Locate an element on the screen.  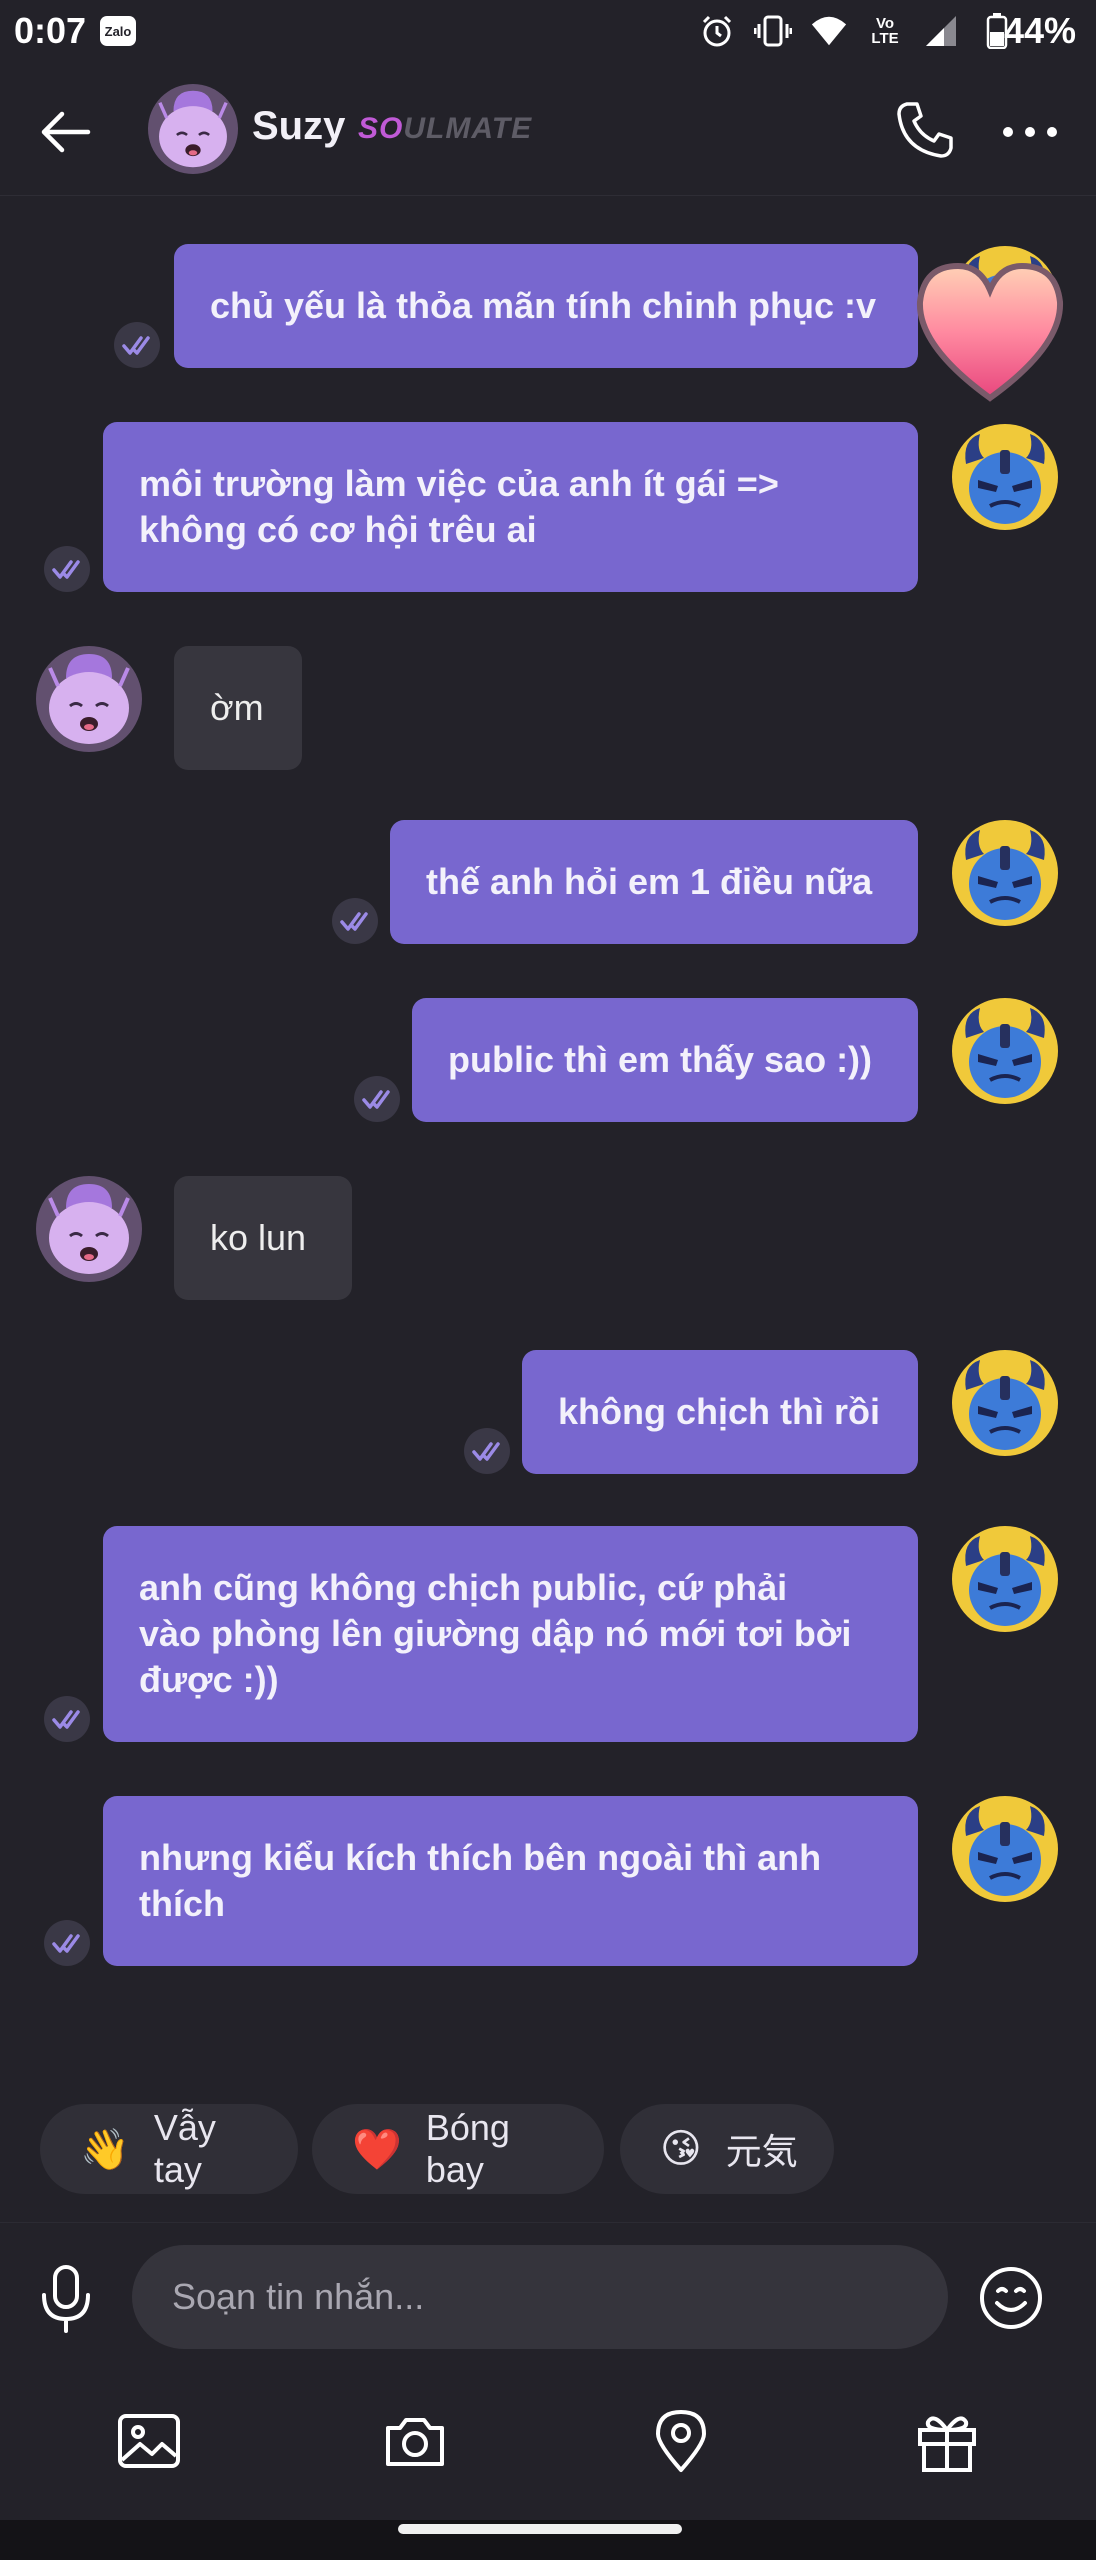
signal-icon is located at coordinates (941, 31).